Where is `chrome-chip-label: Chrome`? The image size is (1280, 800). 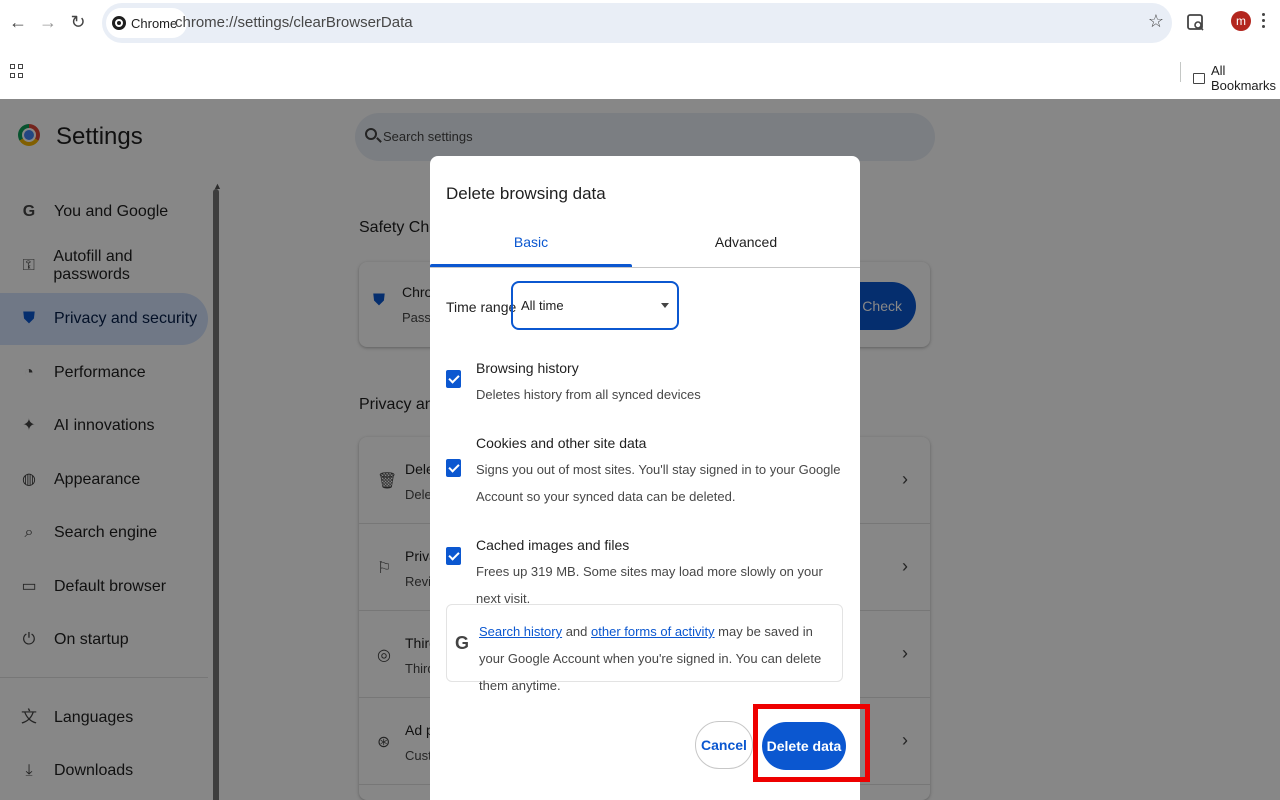
chrome-chip-label: Chrome is located at coordinates (154, 23).